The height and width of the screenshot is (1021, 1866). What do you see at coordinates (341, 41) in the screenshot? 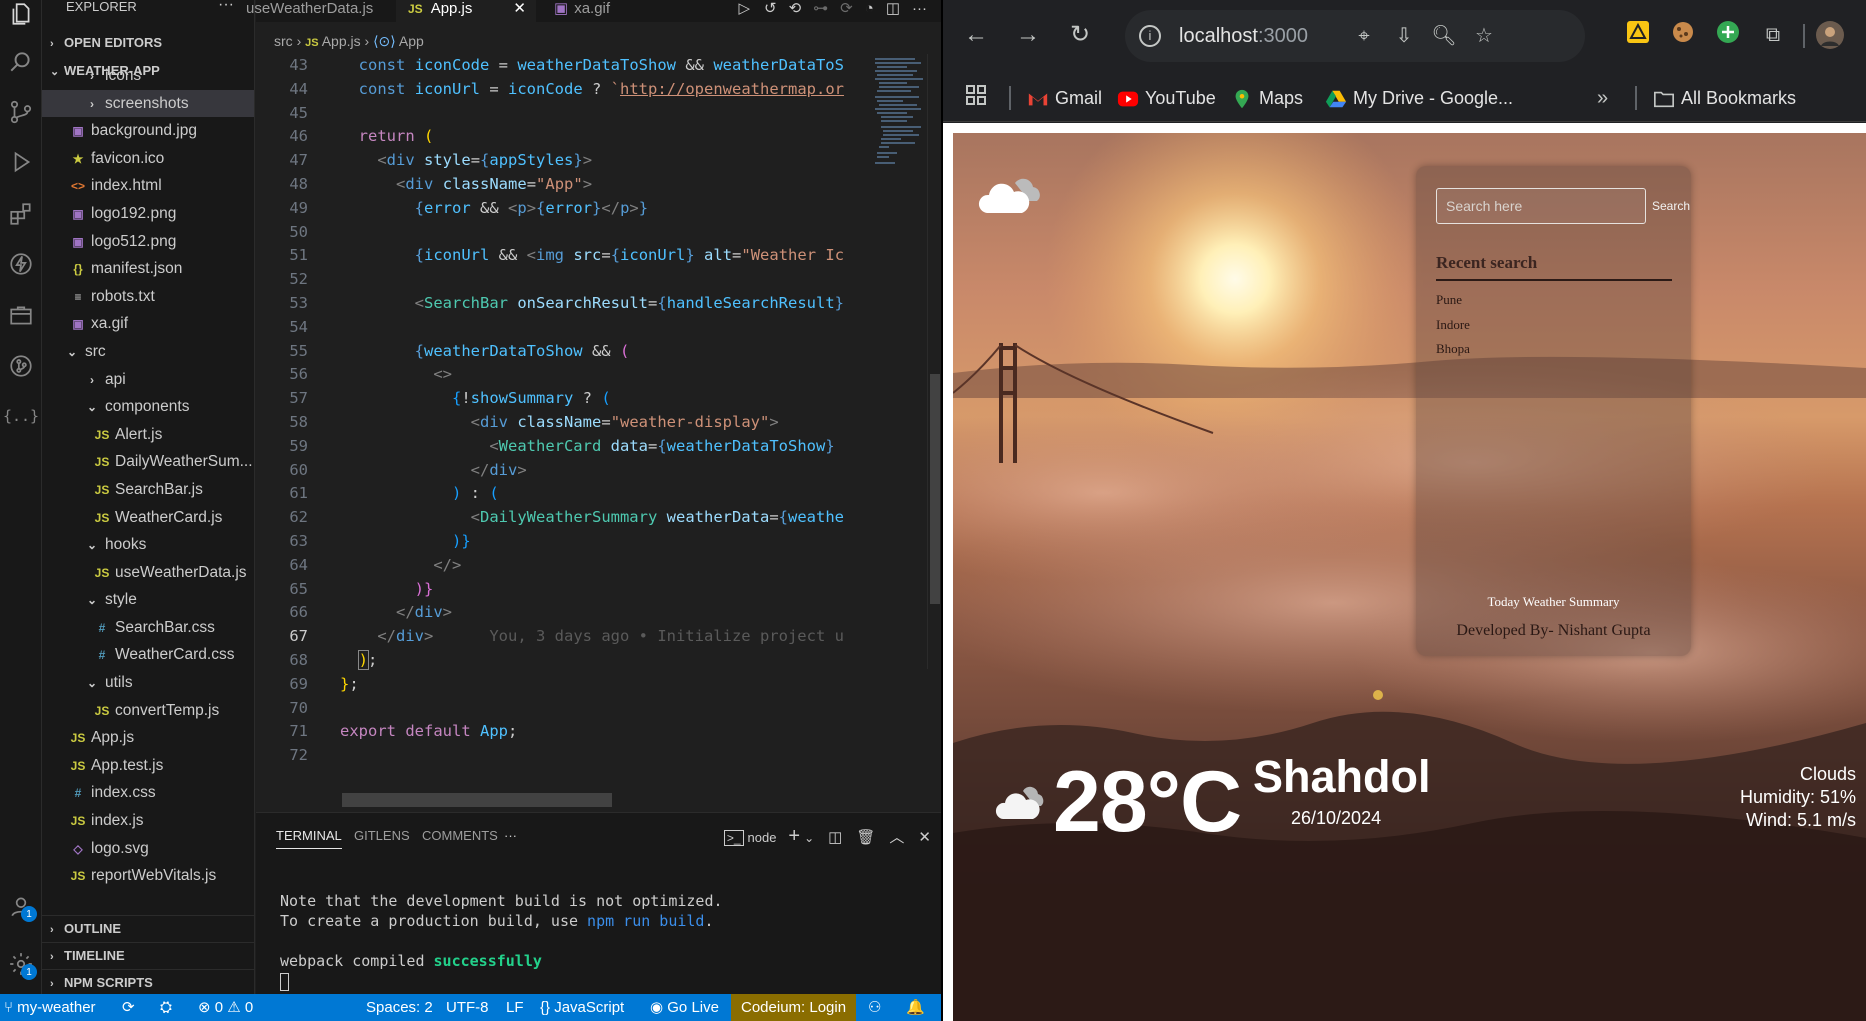
I see `breadcrumb-file: App.js` at bounding box center [341, 41].